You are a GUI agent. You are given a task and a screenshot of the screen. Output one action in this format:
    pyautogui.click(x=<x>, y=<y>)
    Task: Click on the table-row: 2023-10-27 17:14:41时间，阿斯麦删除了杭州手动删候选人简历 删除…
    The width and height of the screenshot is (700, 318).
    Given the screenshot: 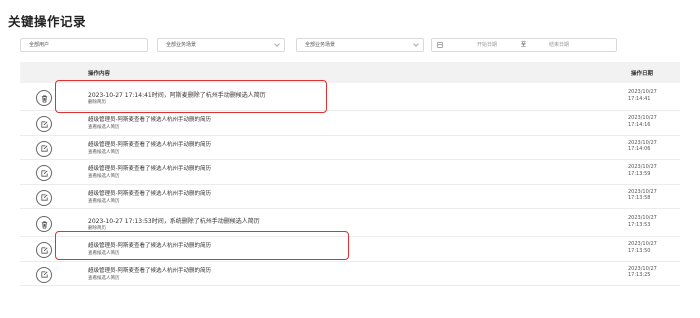 What is the action you would take?
    pyautogui.click(x=350, y=97)
    